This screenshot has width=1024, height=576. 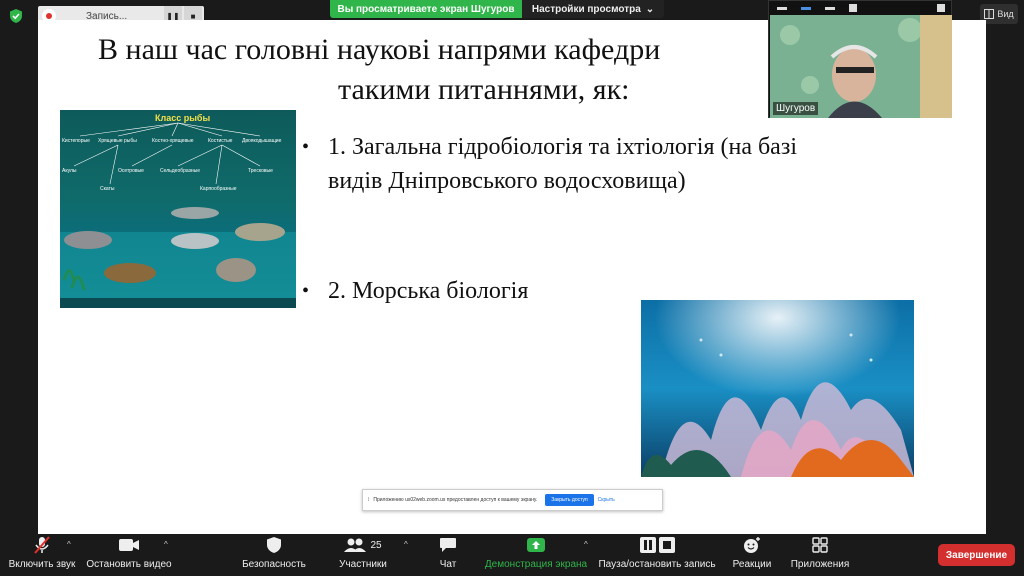 I want to click on security-label: Безопасность, so click(x=274, y=564).